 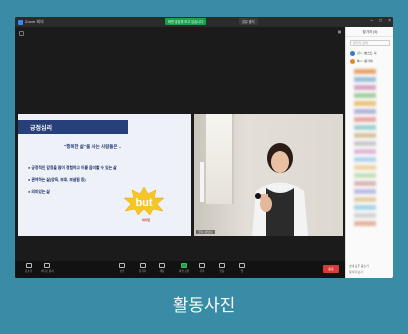 I want to click on participant-name: 김○○ (호스트, 나), so click(x=367, y=53).